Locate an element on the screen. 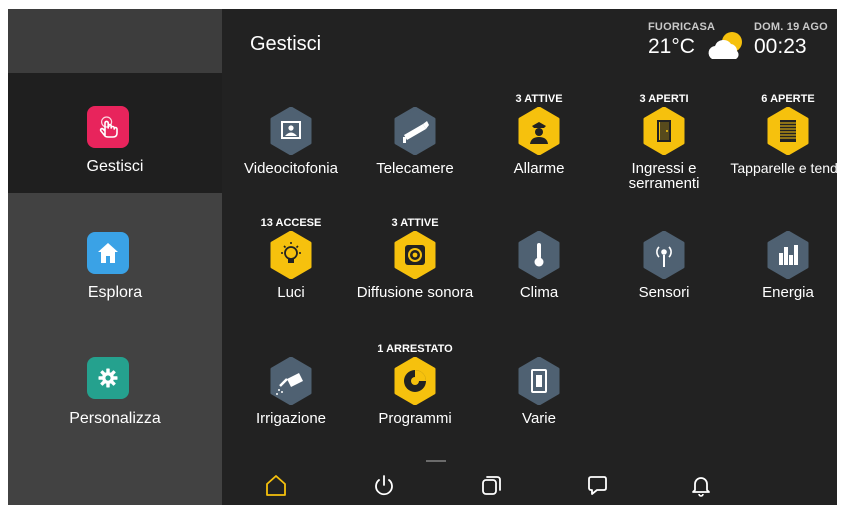 Image resolution: width=845 pixels, height=505 pixels. nav-power-button is located at coordinates (384, 485).